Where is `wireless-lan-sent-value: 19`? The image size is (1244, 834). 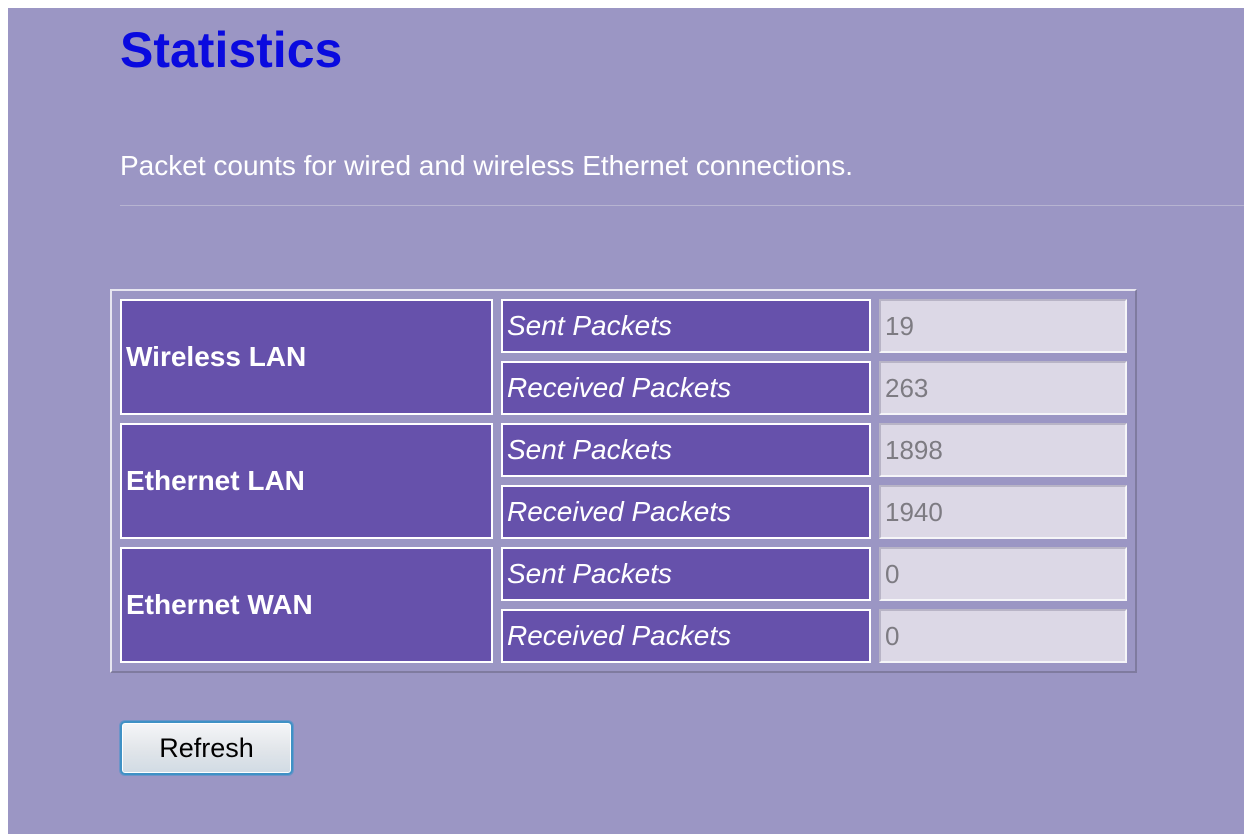 wireless-lan-sent-value: 19 is located at coordinates (1003, 326).